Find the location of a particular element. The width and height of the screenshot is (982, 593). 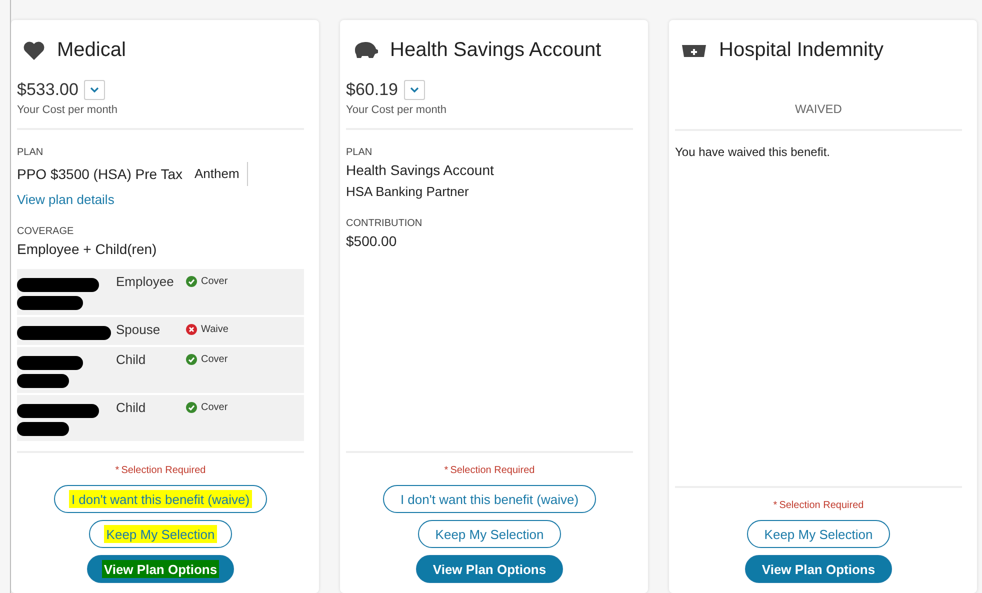

card-title: Medical is located at coordinates (91, 50).